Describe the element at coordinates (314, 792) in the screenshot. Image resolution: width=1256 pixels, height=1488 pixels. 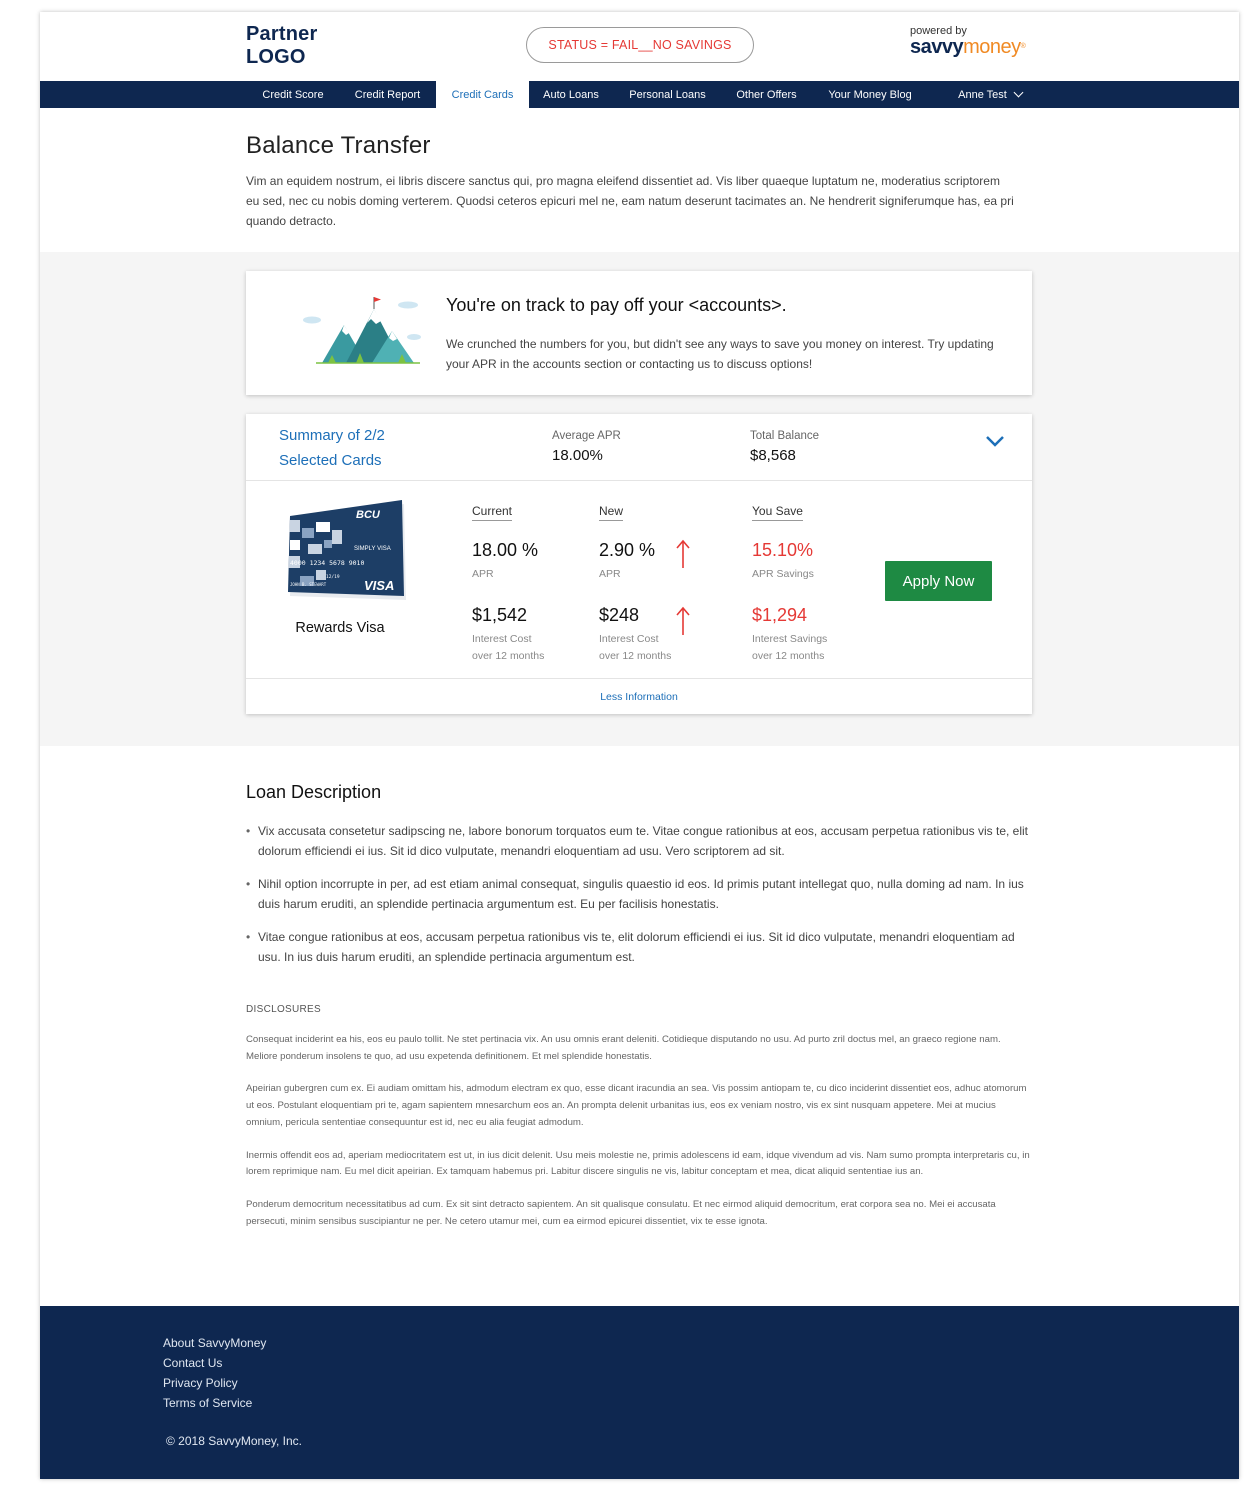
I see `loan-description-title: Loan Description` at that location.